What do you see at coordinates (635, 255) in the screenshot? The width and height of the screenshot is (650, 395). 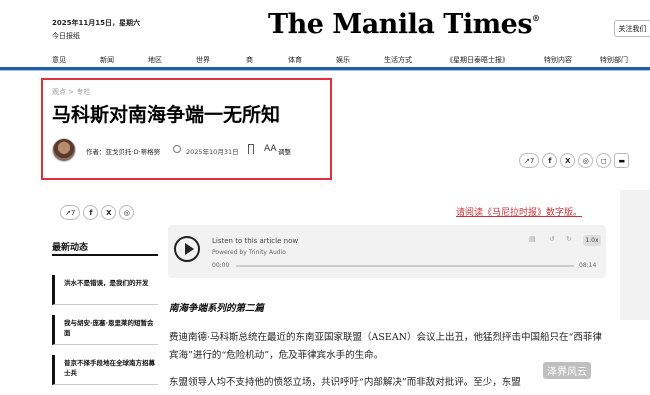 I see `side-panel-edge` at bounding box center [635, 255].